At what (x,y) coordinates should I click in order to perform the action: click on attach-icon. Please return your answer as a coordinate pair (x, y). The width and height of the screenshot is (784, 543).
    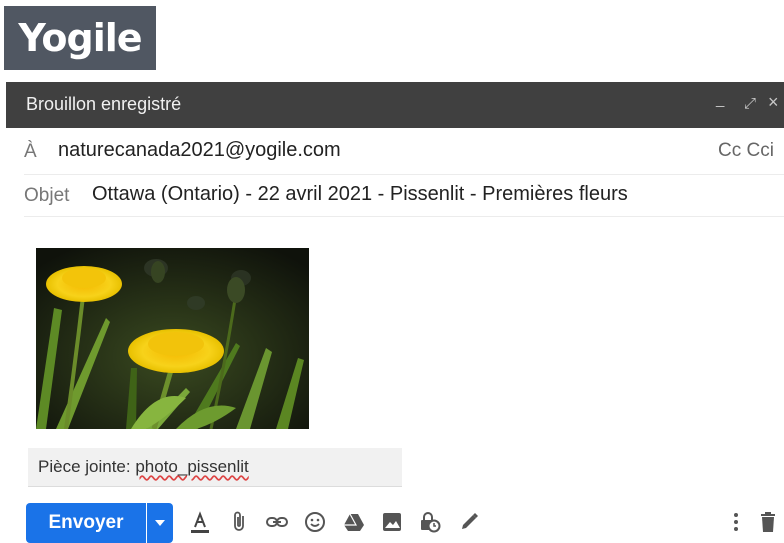
    Looking at the image, I should click on (240, 522).